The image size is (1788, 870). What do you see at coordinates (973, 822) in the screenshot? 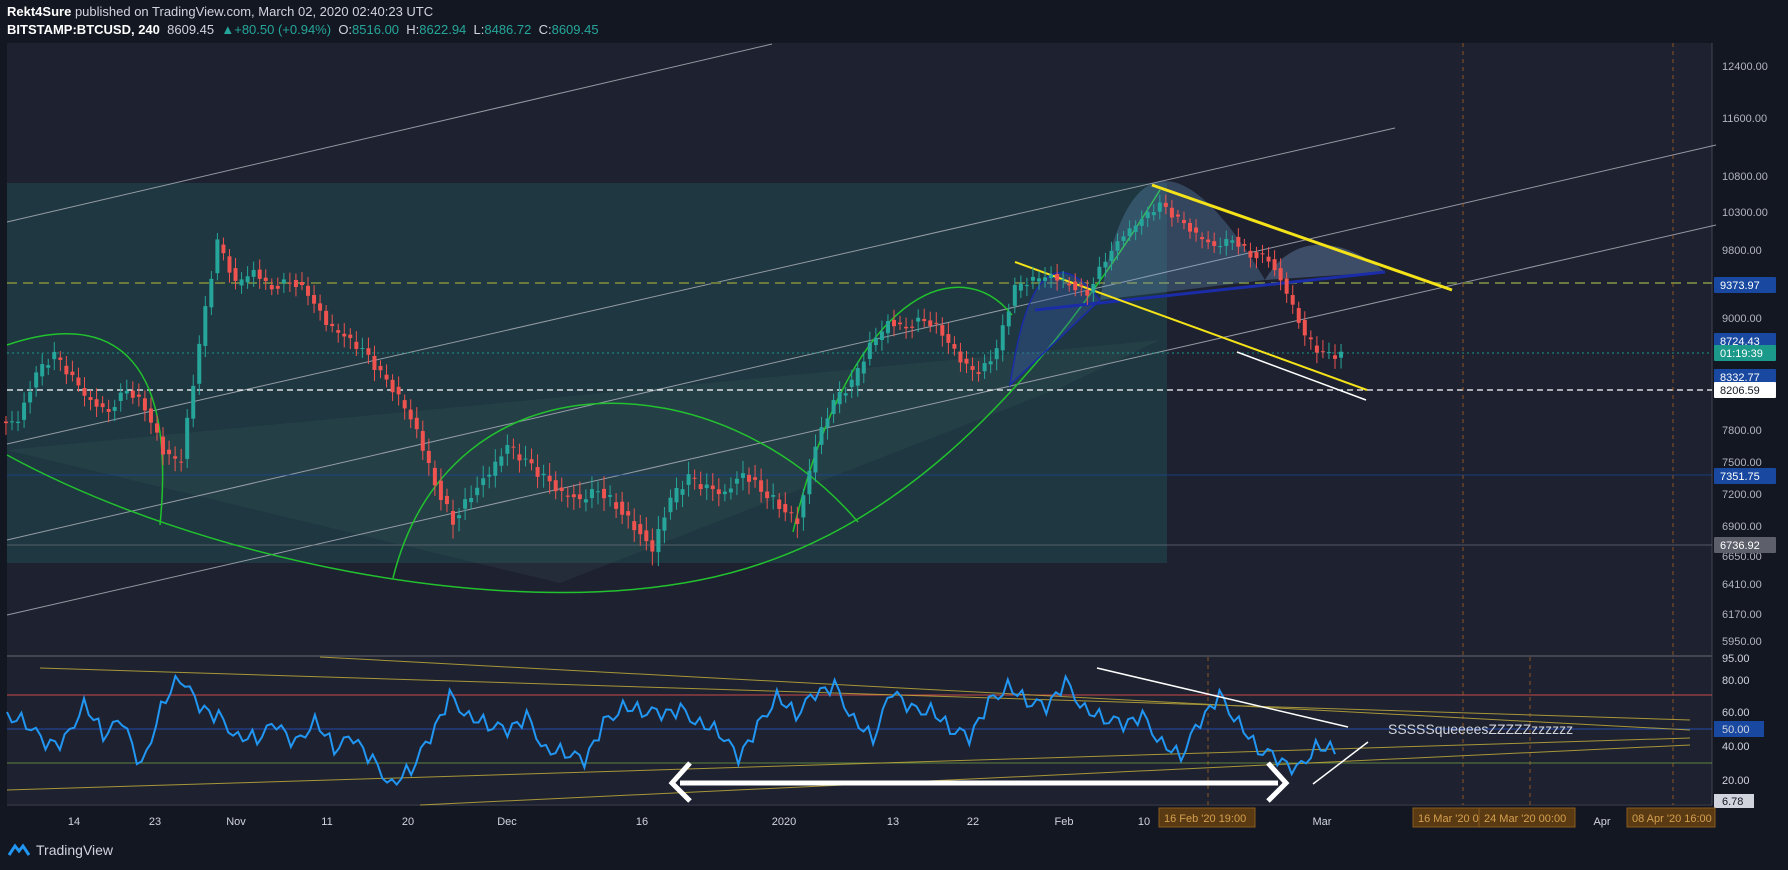
I see `time-tick-label: 22` at bounding box center [973, 822].